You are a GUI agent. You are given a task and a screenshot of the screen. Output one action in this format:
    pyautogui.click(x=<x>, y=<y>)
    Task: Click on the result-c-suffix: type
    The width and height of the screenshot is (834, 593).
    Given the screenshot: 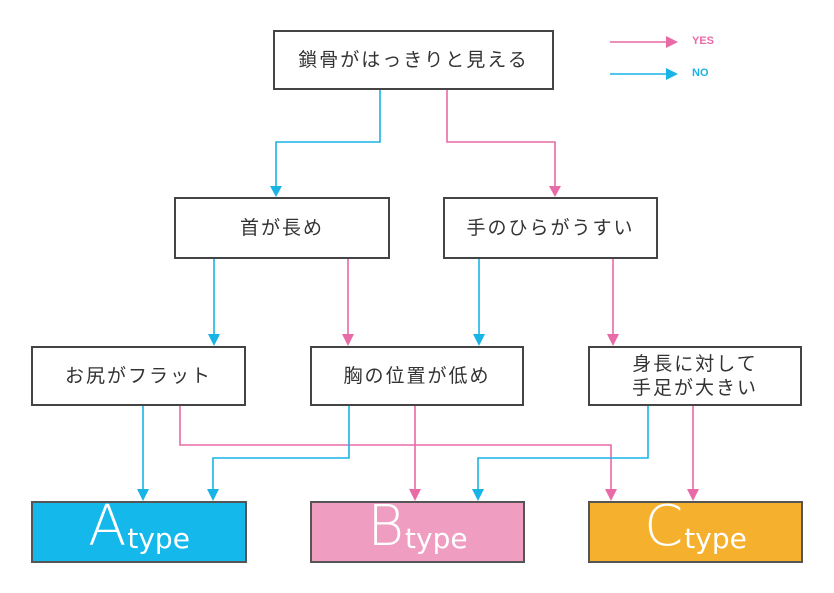 What is the action you would take?
    pyautogui.click(x=715, y=538)
    